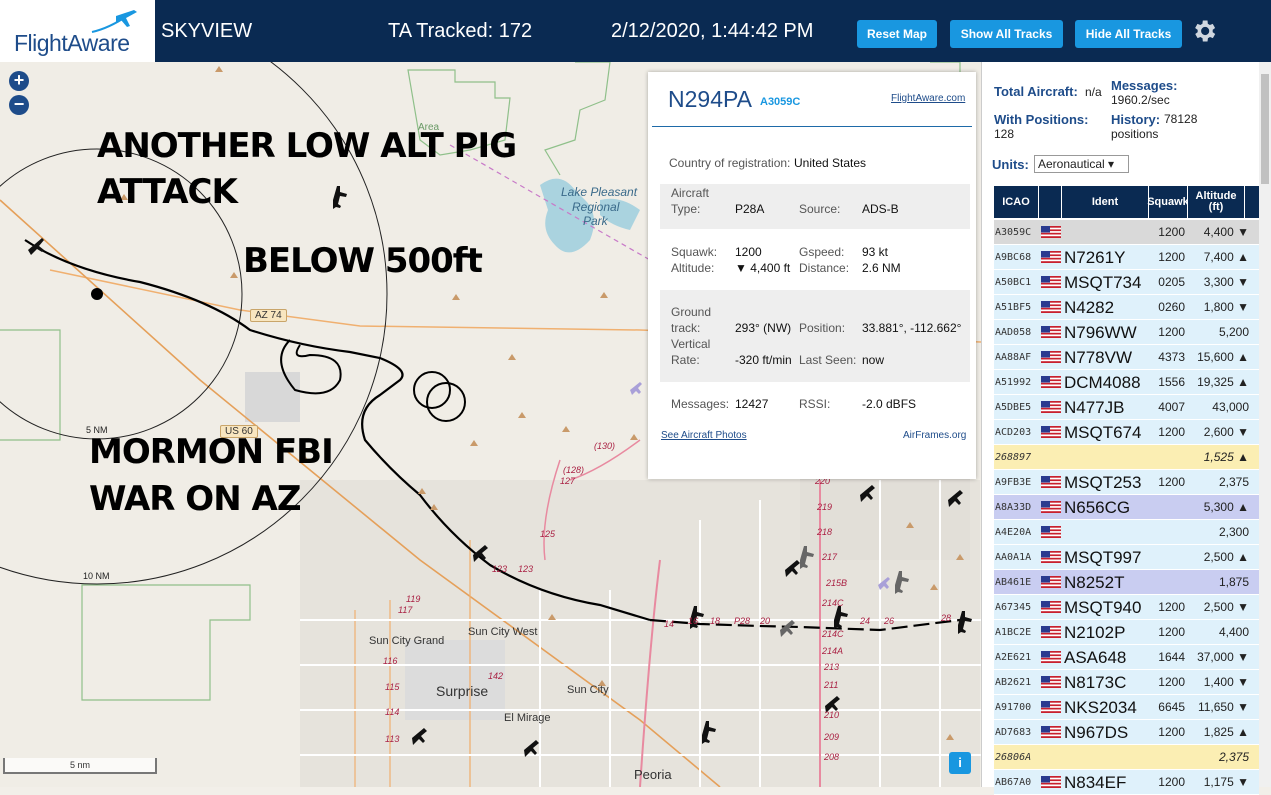  What do you see at coordinates (1095, 657) in the screenshot?
I see `ident-cell: ASA648` at bounding box center [1095, 657].